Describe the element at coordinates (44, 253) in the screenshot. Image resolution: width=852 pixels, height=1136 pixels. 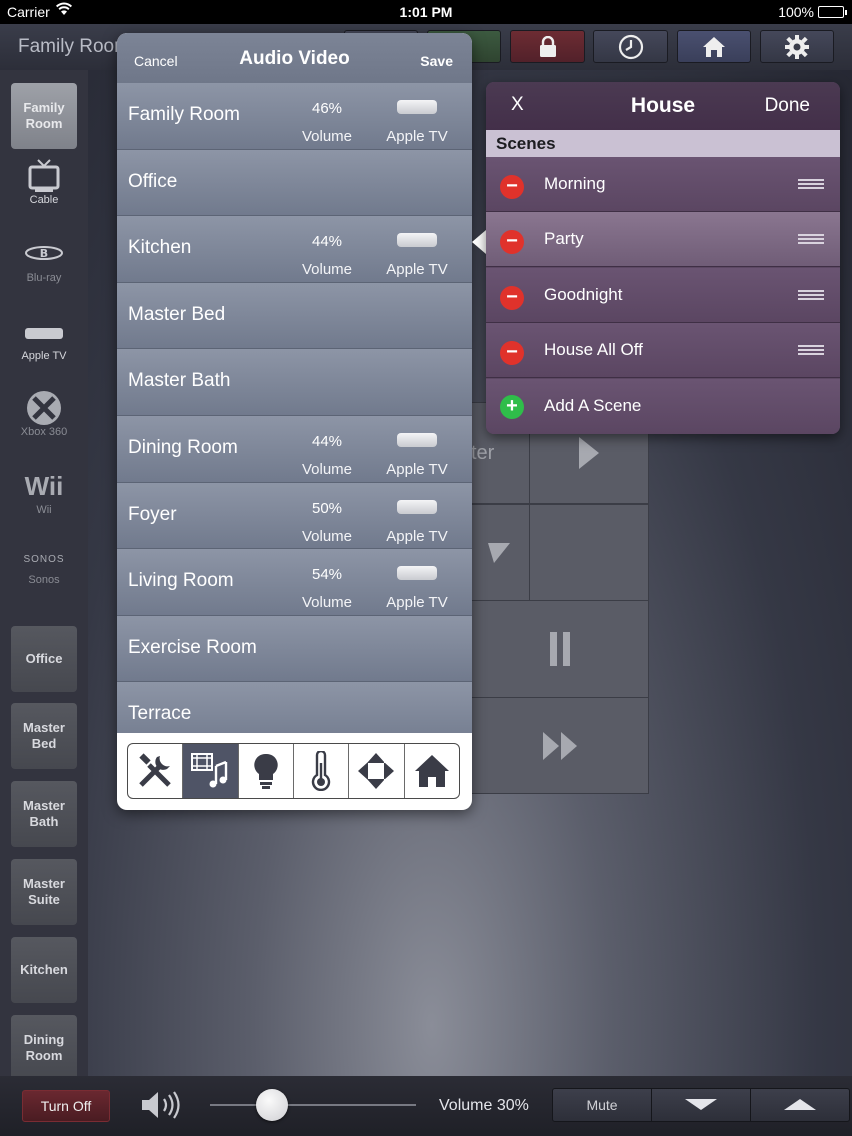
I see `svg-text: B` at that location.